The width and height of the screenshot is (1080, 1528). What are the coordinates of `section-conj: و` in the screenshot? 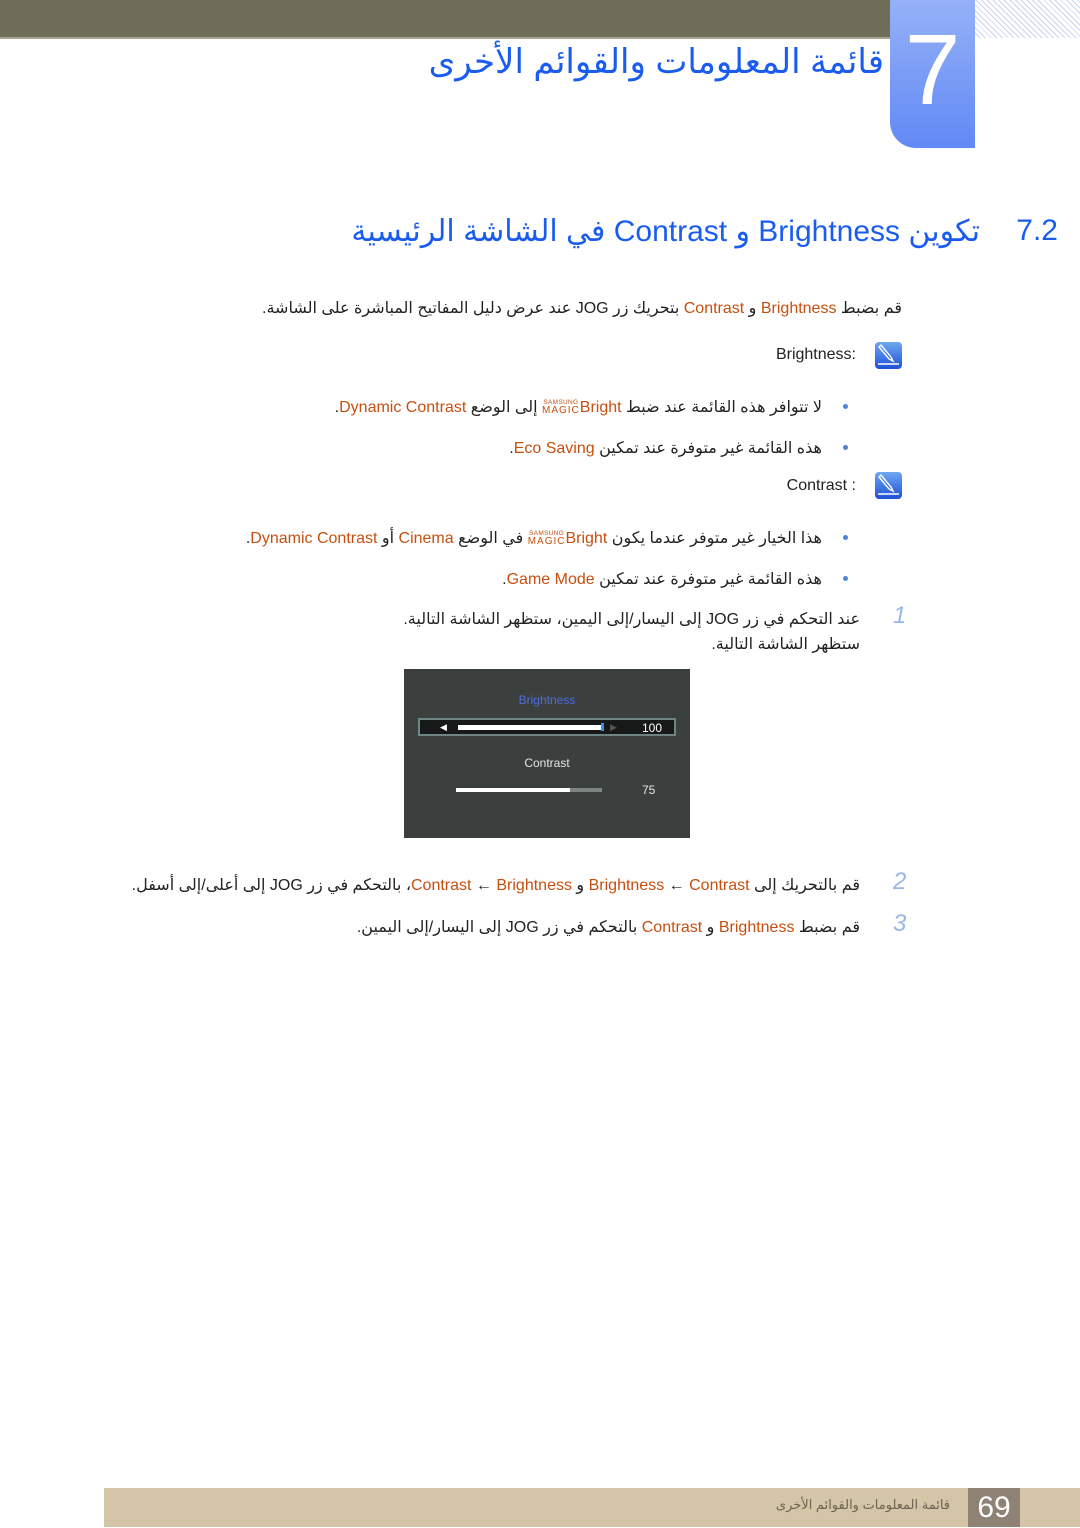 It's located at (742, 231).